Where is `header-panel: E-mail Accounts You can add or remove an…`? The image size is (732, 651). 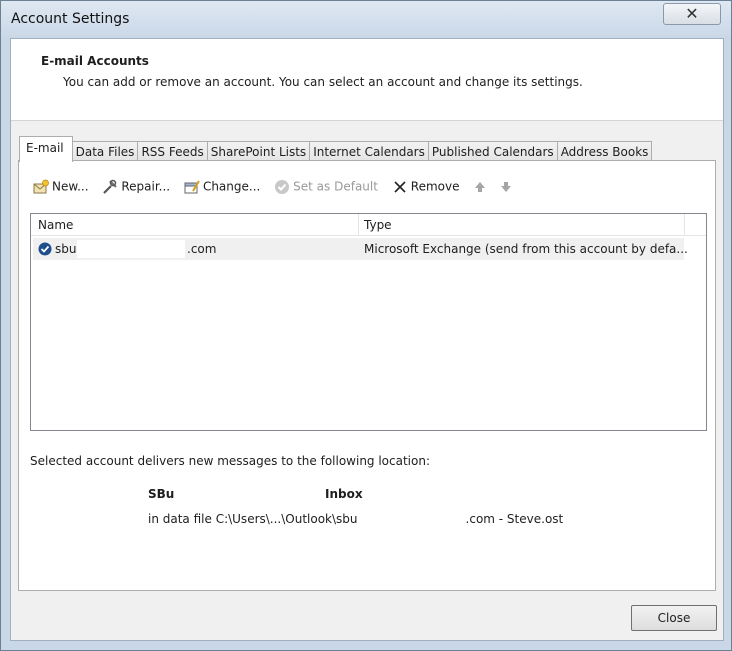 header-panel: E-mail Accounts You can add or remove an… is located at coordinates (367, 80).